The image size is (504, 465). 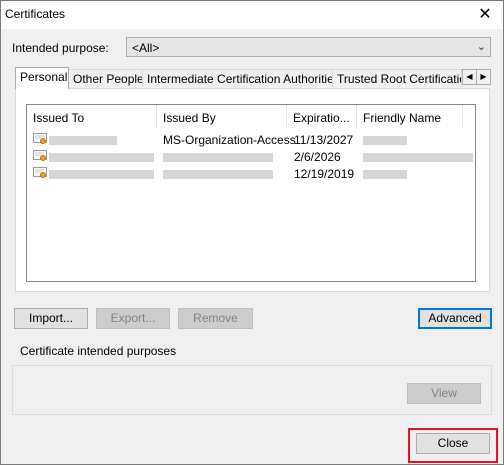 I want to click on table-row: MS-Organization-Access 11/13/2027, so click(x=251, y=140).